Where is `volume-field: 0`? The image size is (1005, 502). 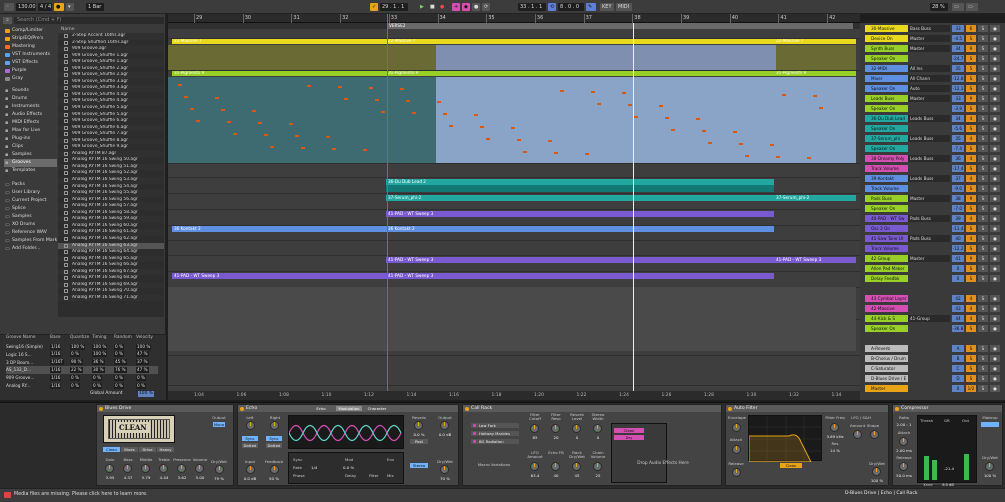
volume-field: 0 is located at coordinates (958, 268).